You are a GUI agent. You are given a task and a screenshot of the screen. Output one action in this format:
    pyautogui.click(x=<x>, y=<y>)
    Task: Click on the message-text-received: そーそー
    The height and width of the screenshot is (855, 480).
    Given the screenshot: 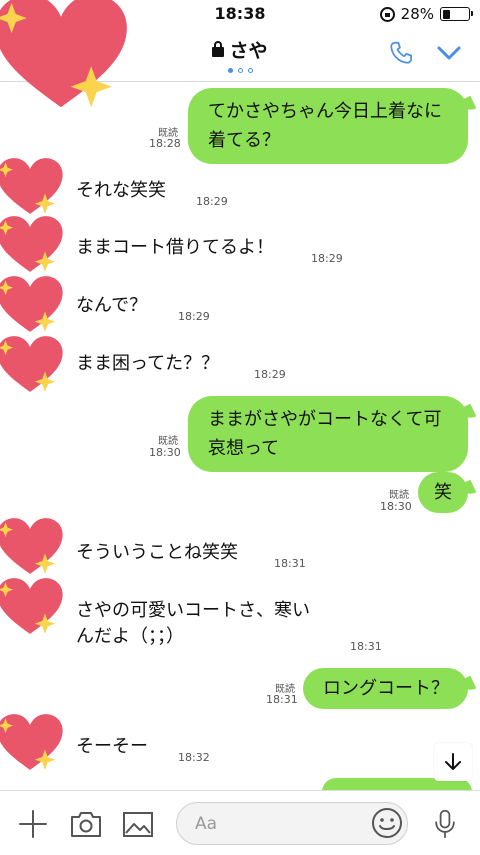 What is the action you would take?
    pyautogui.click(x=112, y=746)
    